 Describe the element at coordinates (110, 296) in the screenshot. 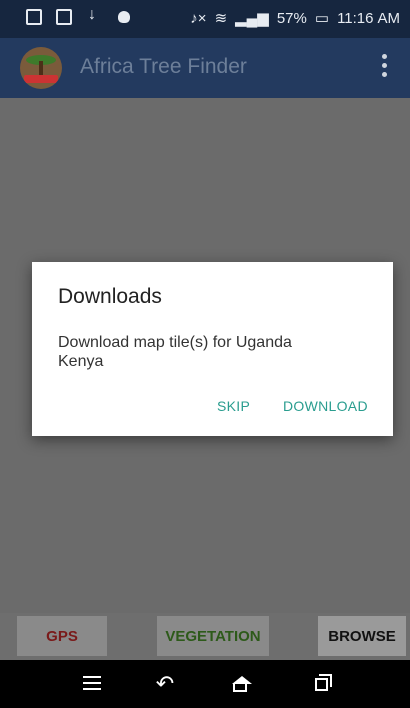

I see `dialog-title: Downloads` at that location.